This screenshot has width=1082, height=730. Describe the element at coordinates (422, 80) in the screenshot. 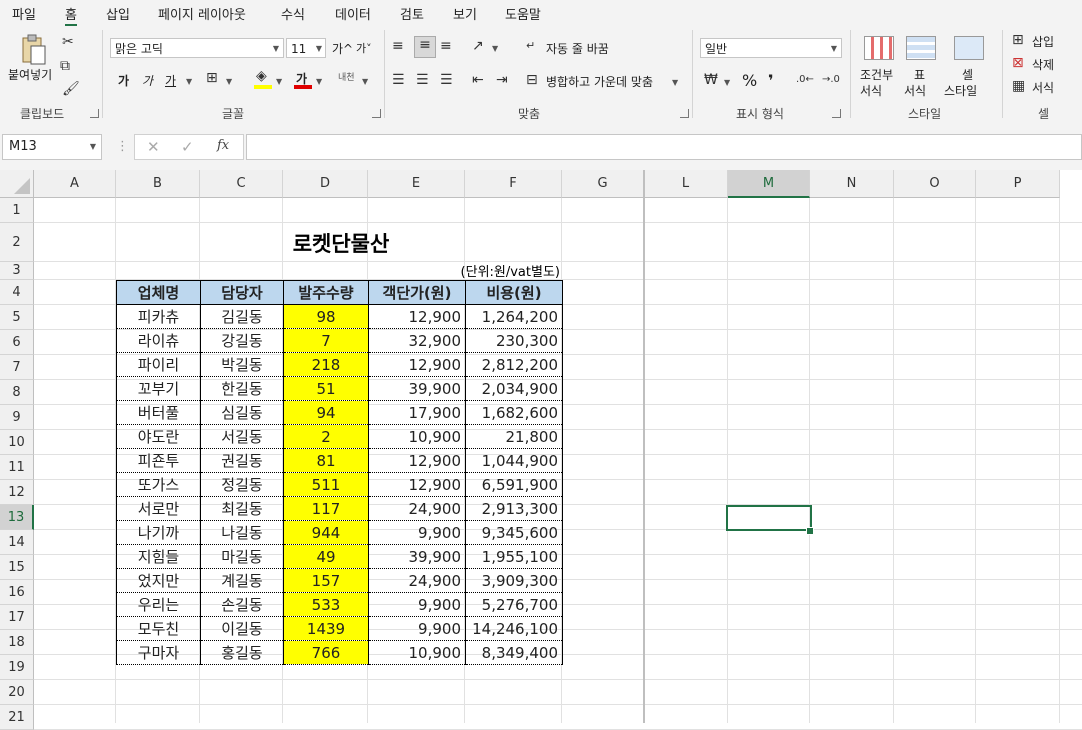

I see `align-center-icon: ☰` at that location.